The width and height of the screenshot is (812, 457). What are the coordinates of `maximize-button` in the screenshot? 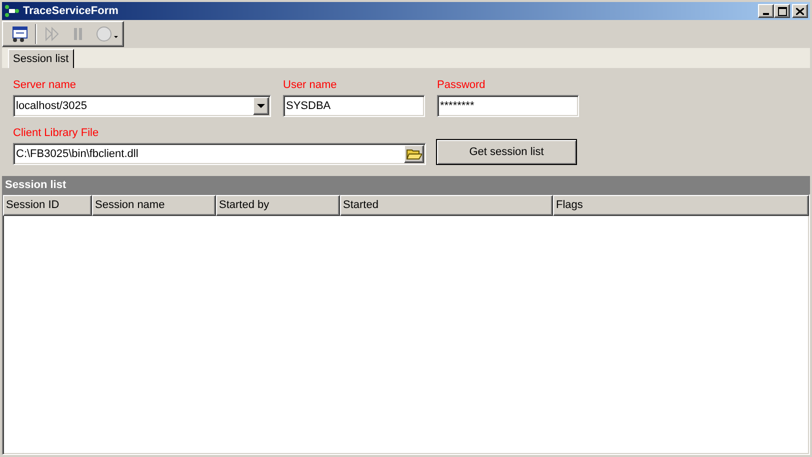 It's located at (782, 11).